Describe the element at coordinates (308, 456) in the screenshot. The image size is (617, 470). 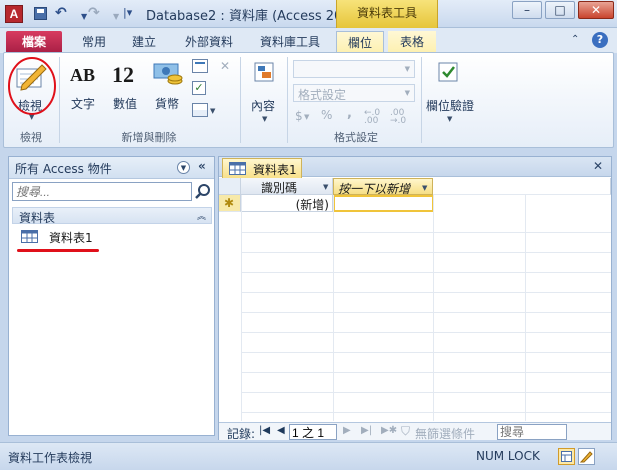
I see `status-bar: 資料工作表檢視 NUM LOCK` at that location.